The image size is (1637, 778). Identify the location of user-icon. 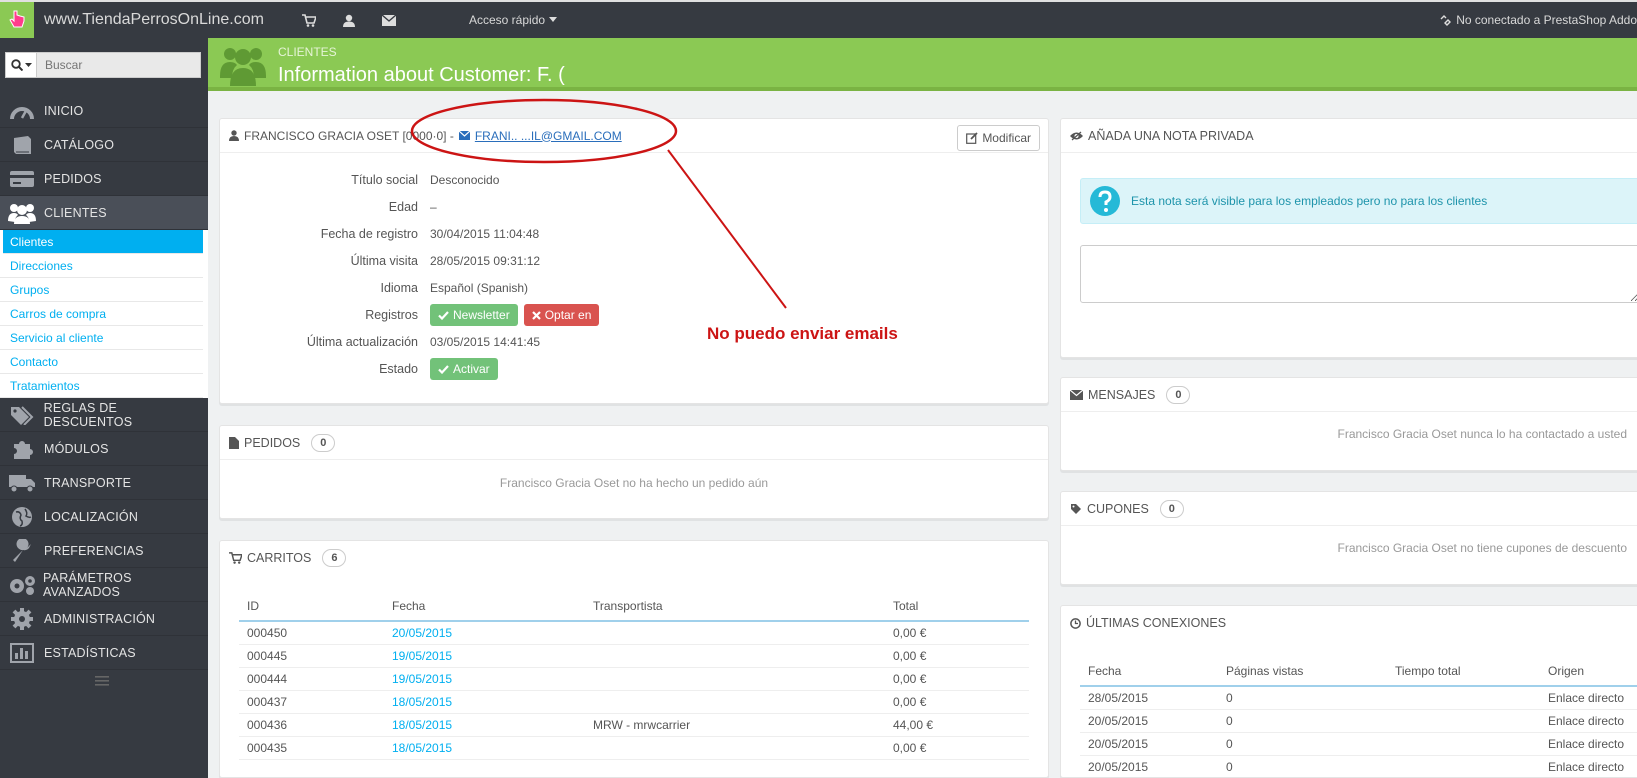
(349, 20).